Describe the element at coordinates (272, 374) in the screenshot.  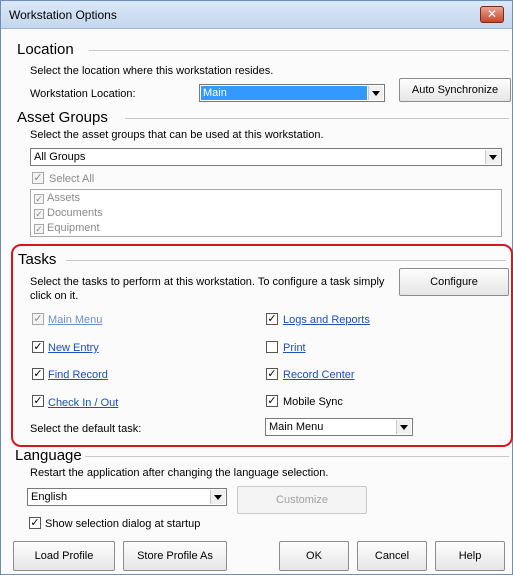
I see `task-checkbox-record-center: ✓` at that location.